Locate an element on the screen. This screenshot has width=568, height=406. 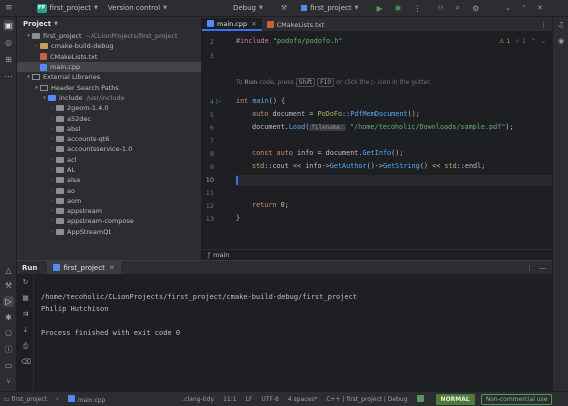
editor-gutter: 2 3 4 ▷ 5 6 7 8 9 10 11 12 13 is located at coordinates (218, 140).